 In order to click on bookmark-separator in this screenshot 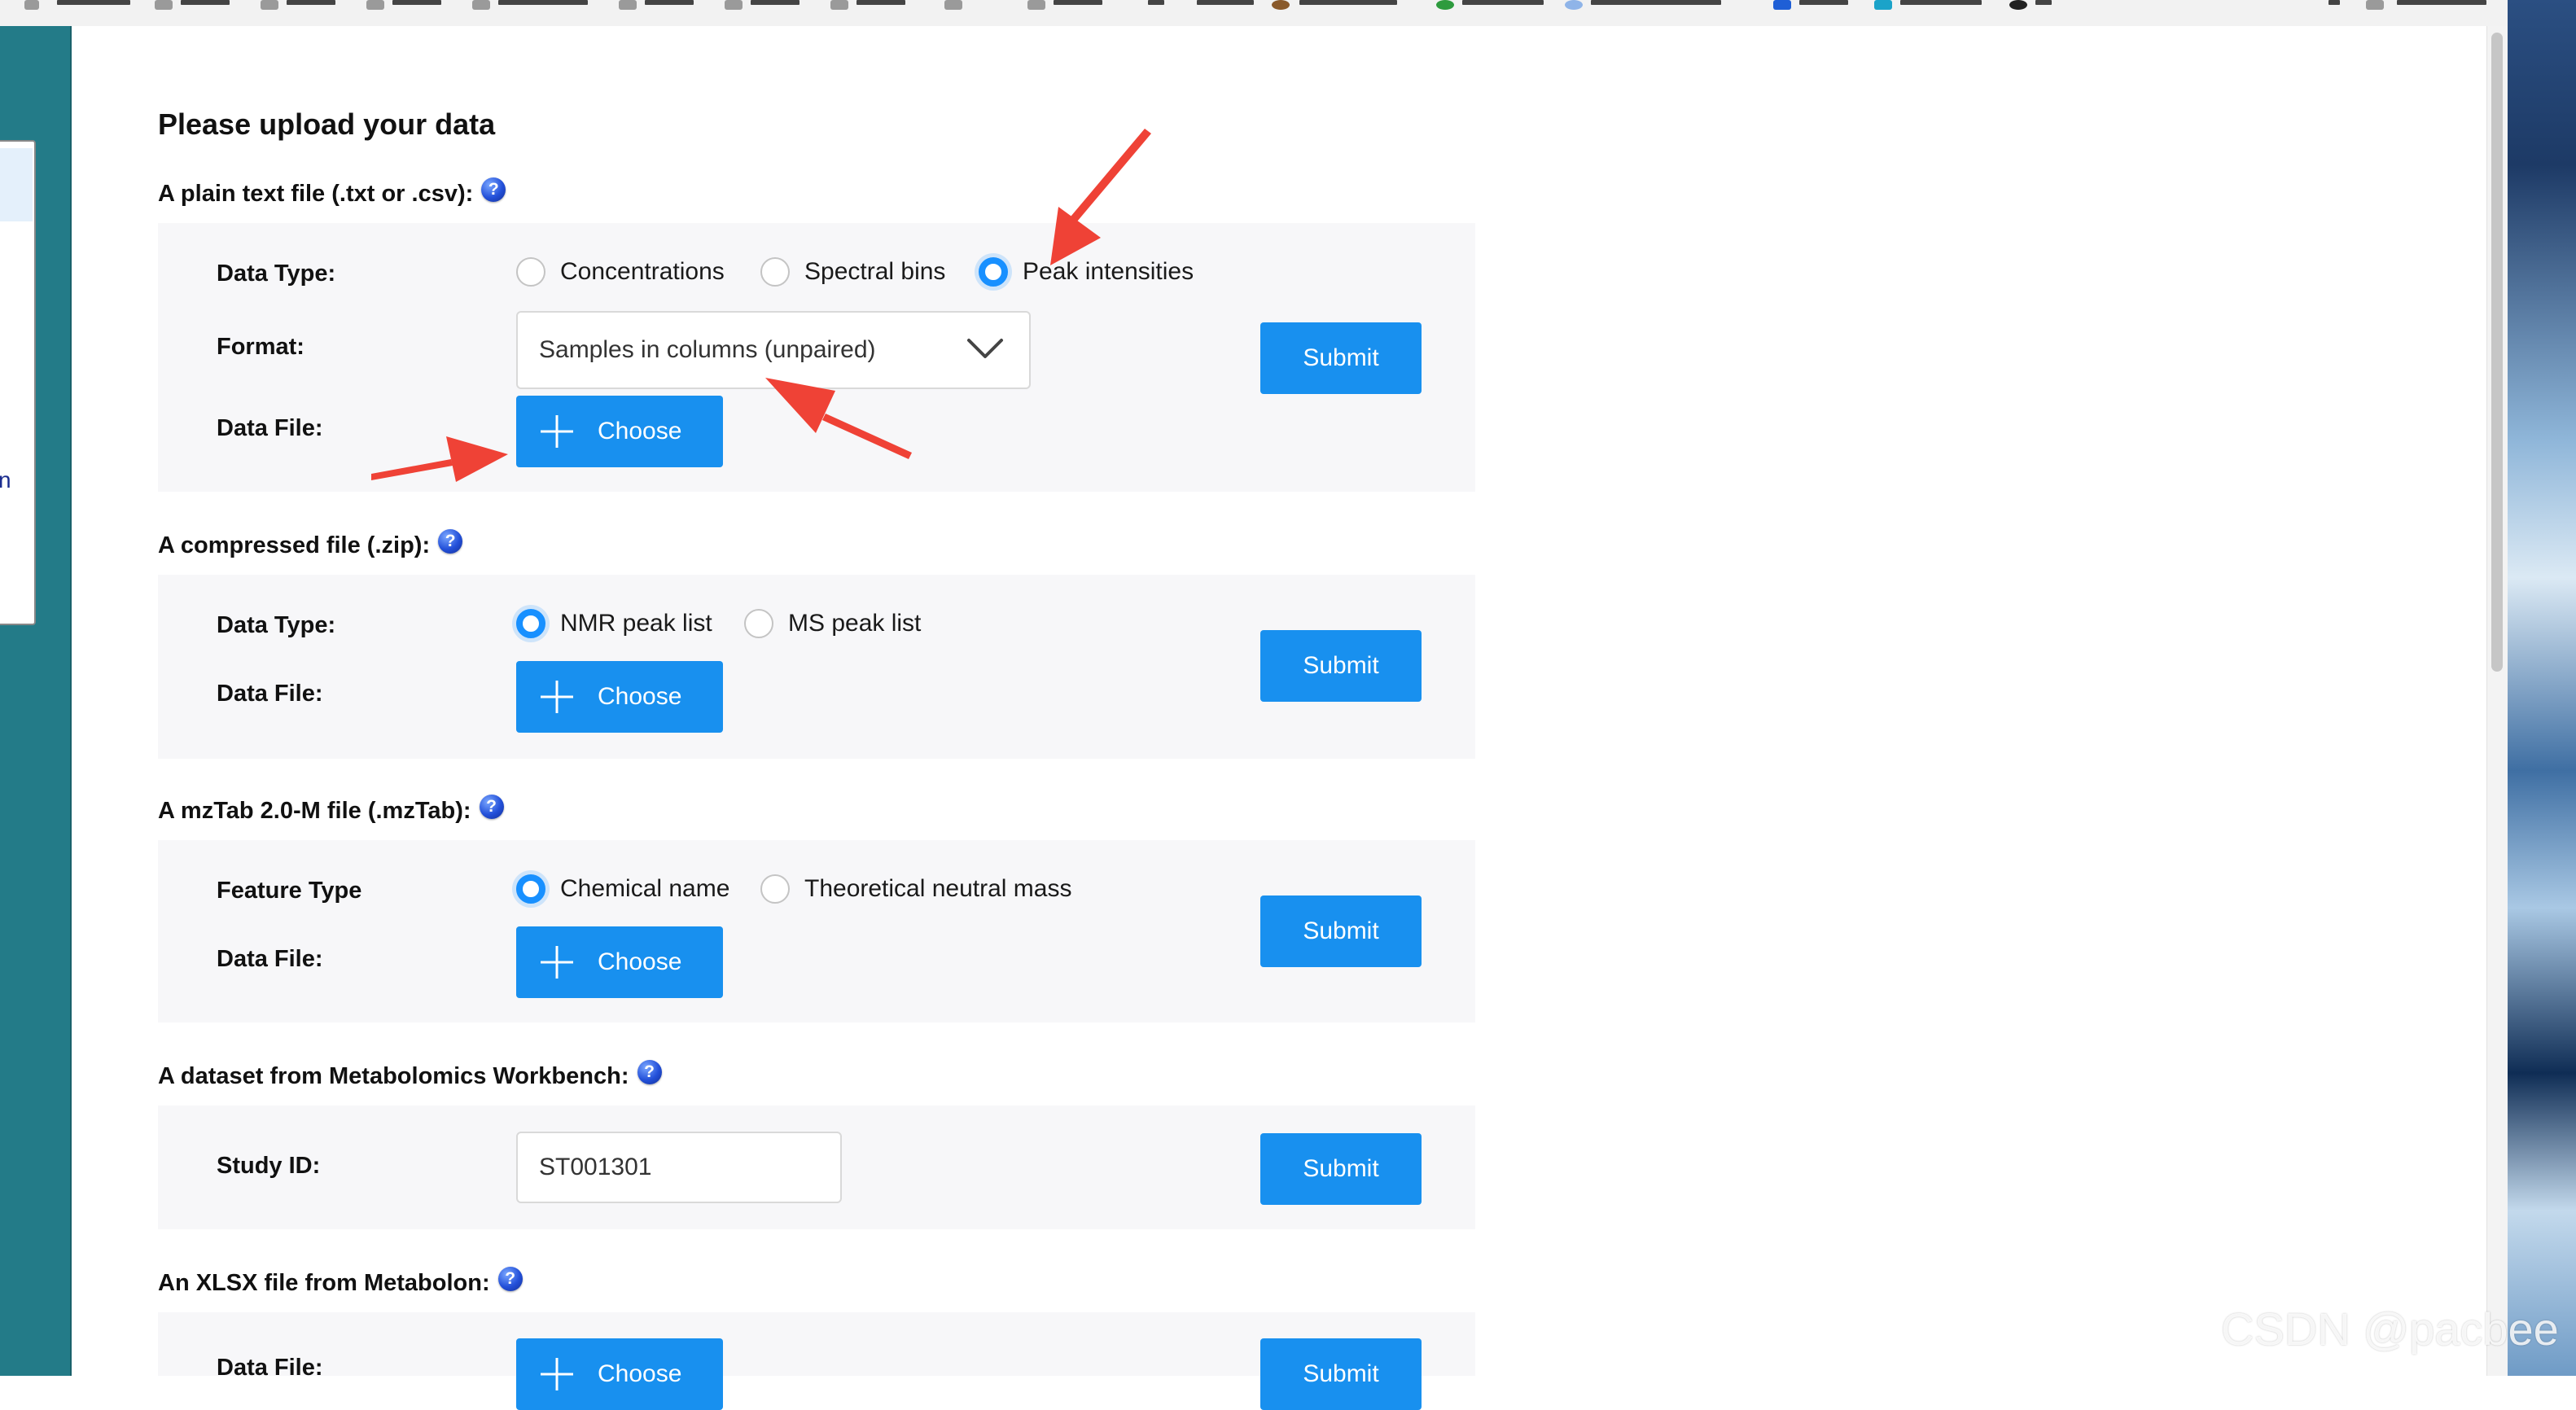, I will do `click(2334, 2)`.